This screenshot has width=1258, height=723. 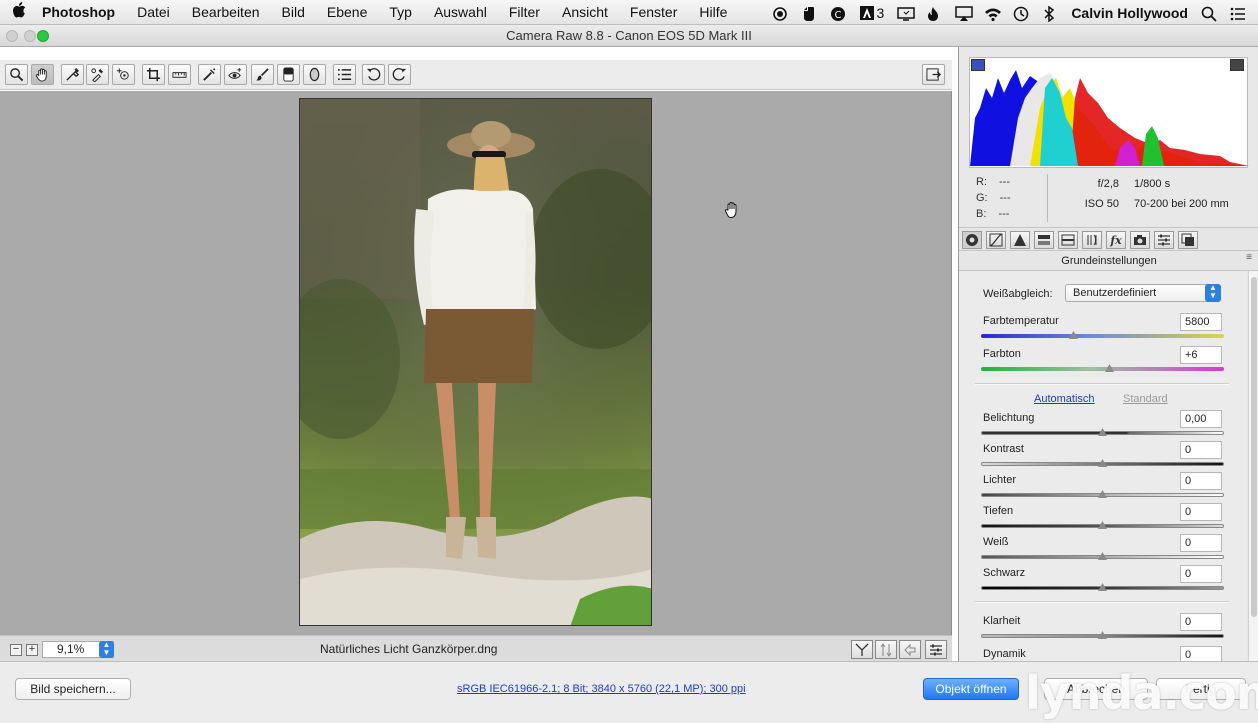 I want to click on tab-lens-corrections, so click(x=1092, y=240).